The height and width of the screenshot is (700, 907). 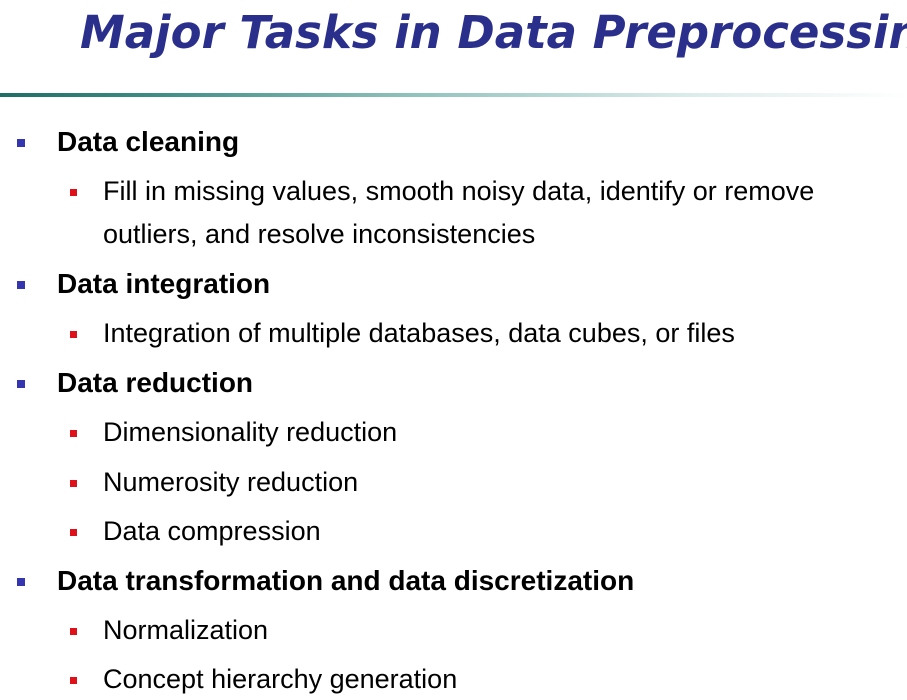 What do you see at coordinates (231, 482) in the screenshot?
I see `sub-bullet-label: Numerosity reduction` at bounding box center [231, 482].